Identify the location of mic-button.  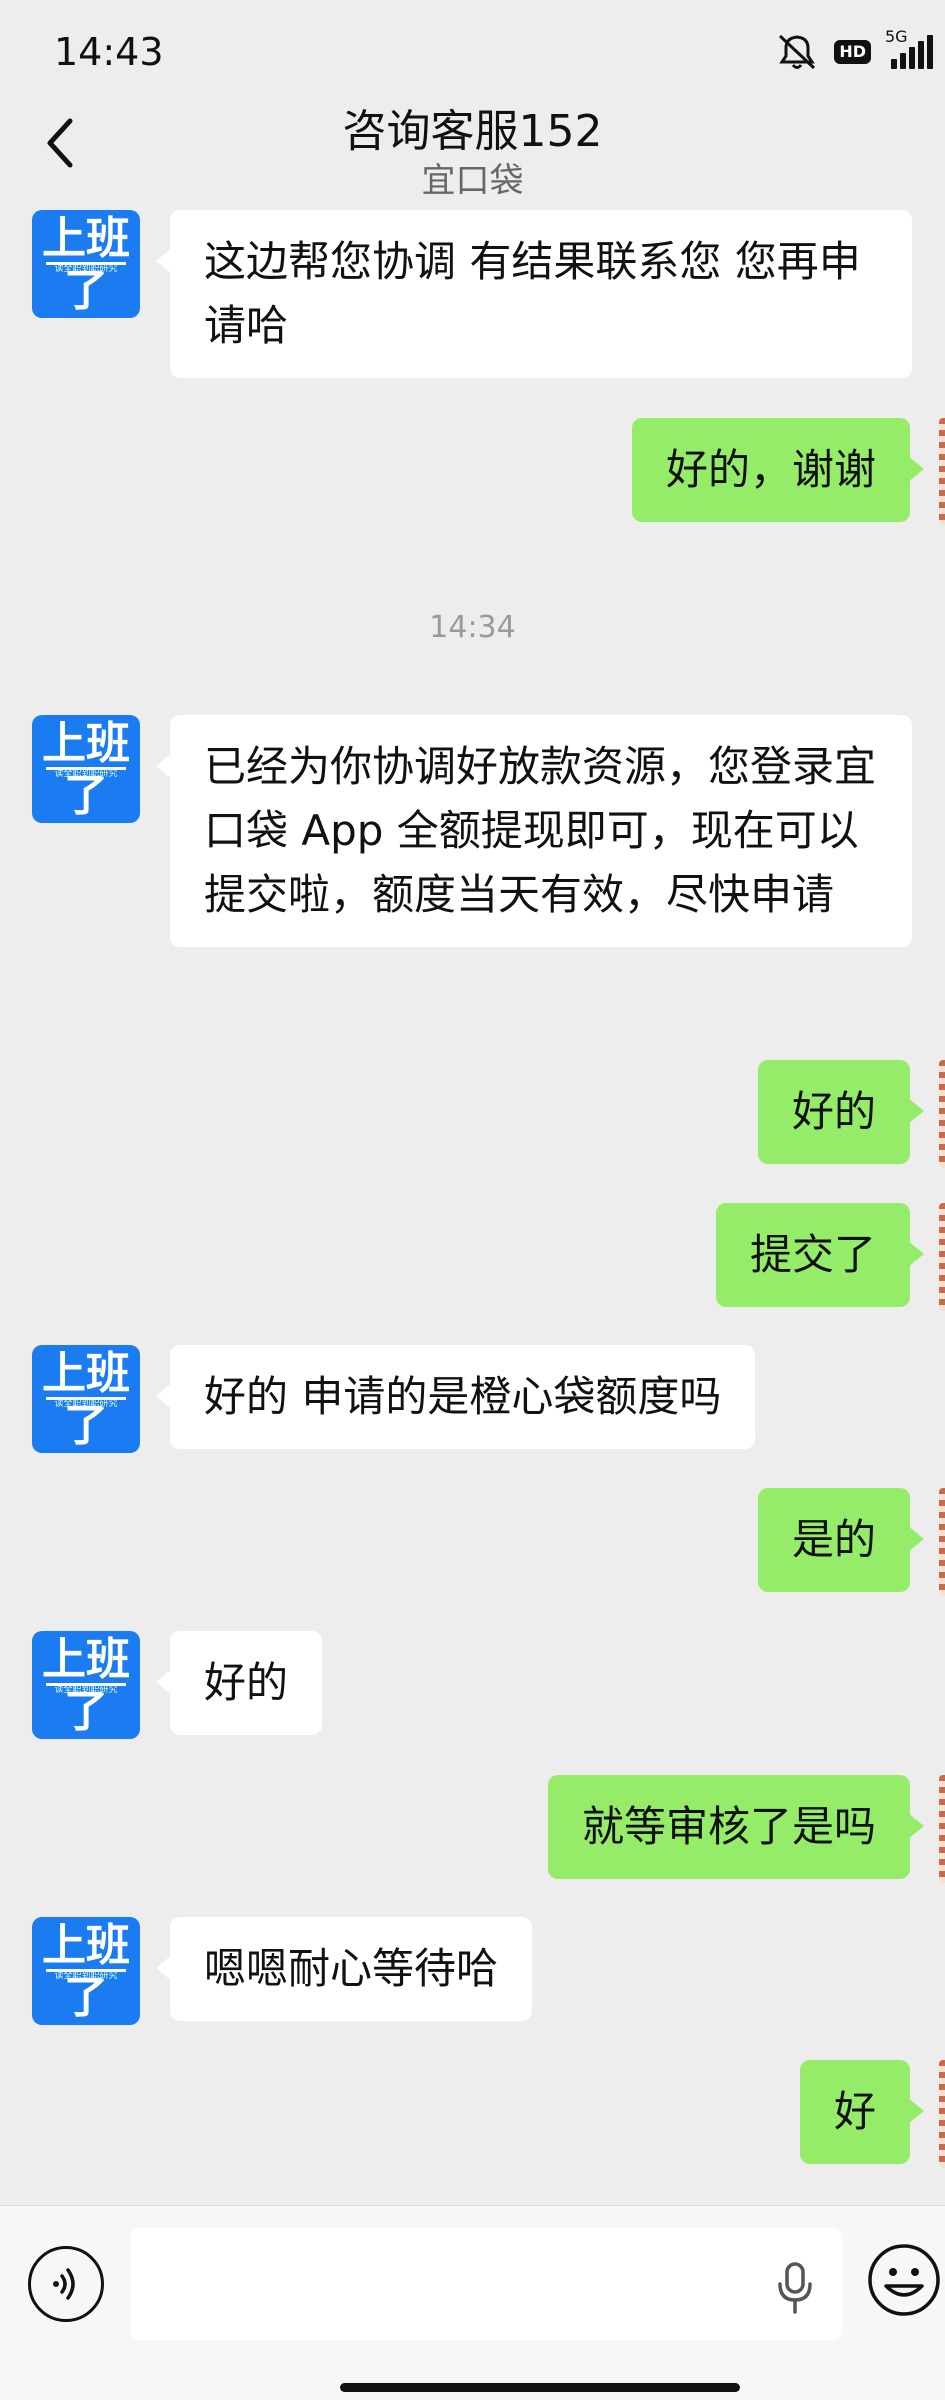
(795, 2288).